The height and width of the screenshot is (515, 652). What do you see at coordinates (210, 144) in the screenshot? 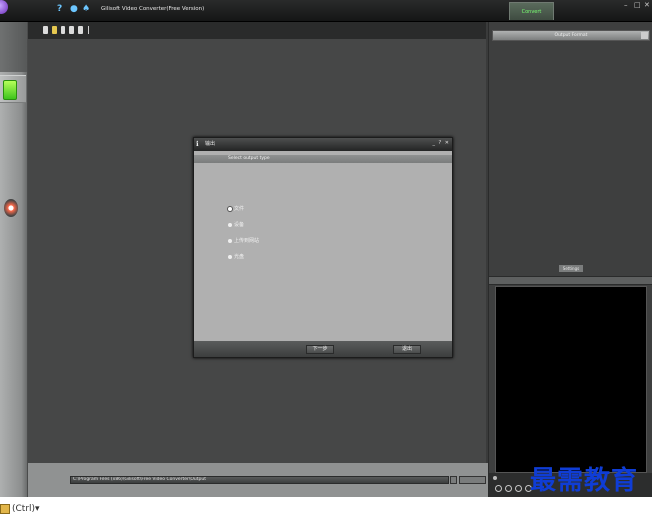
I see `dialog-title: 输出` at bounding box center [210, 144].